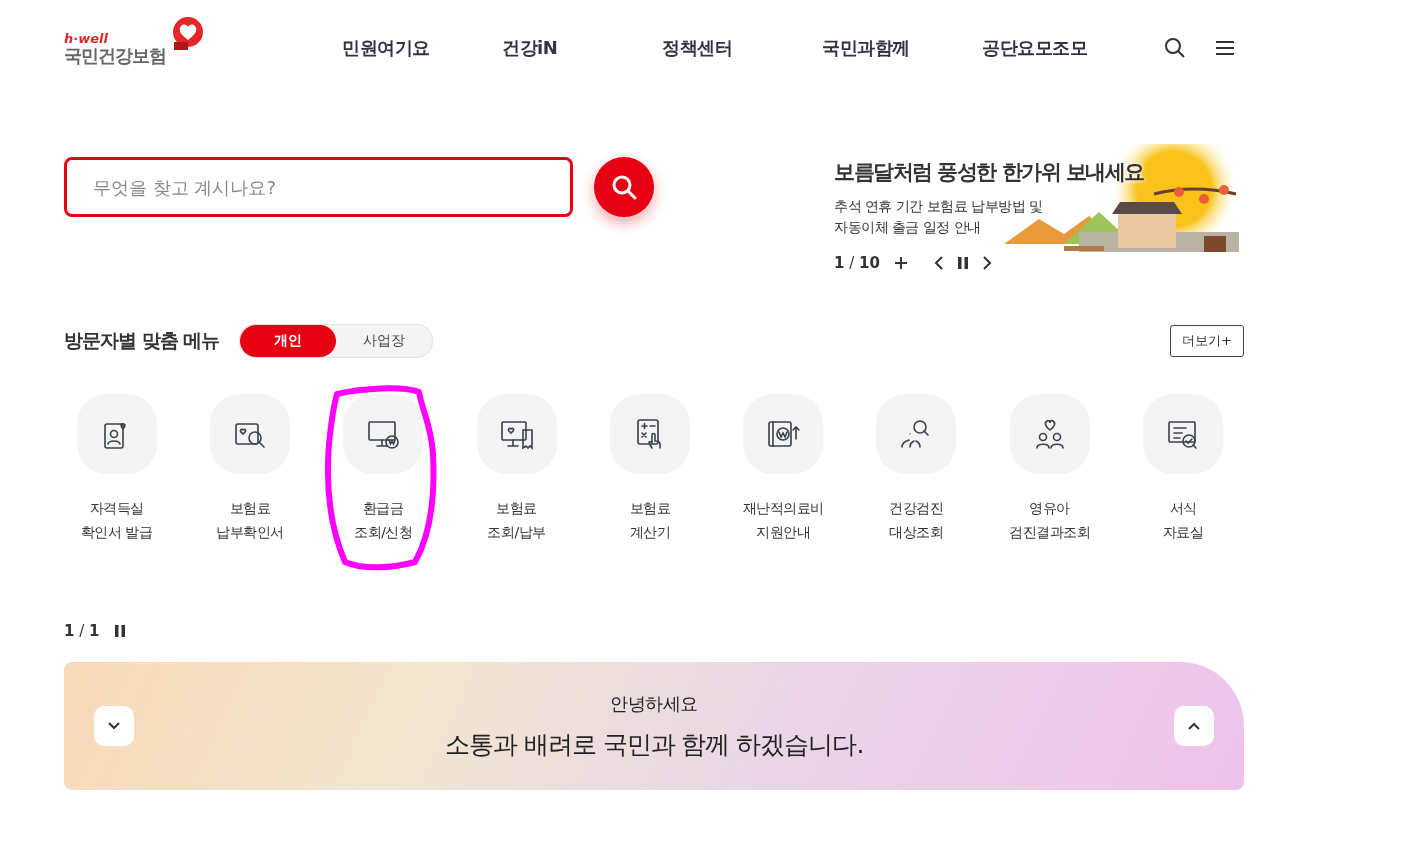 The height and width of the screenshot is (844, 1406). I want to click on nav-link: 민원여기요, so click(422, 48).